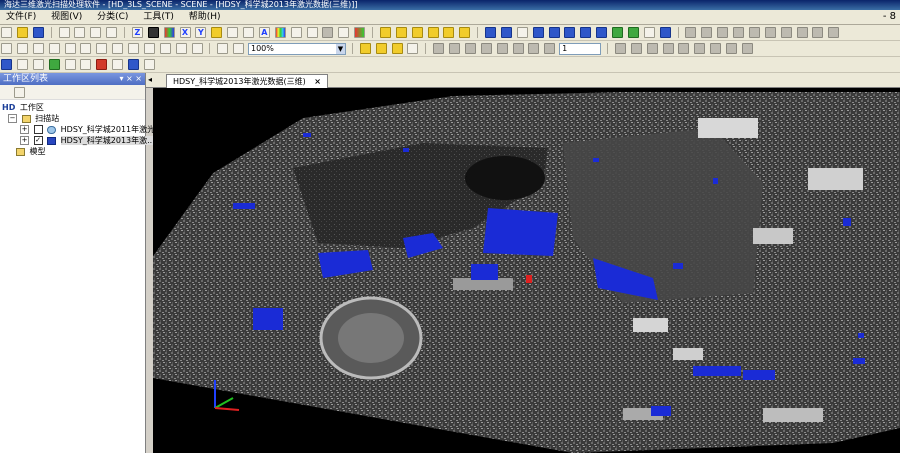  What do you see at coordinates (707, 32) in the screenshot?
I see `line-icon` at bounding box center [707, 32].